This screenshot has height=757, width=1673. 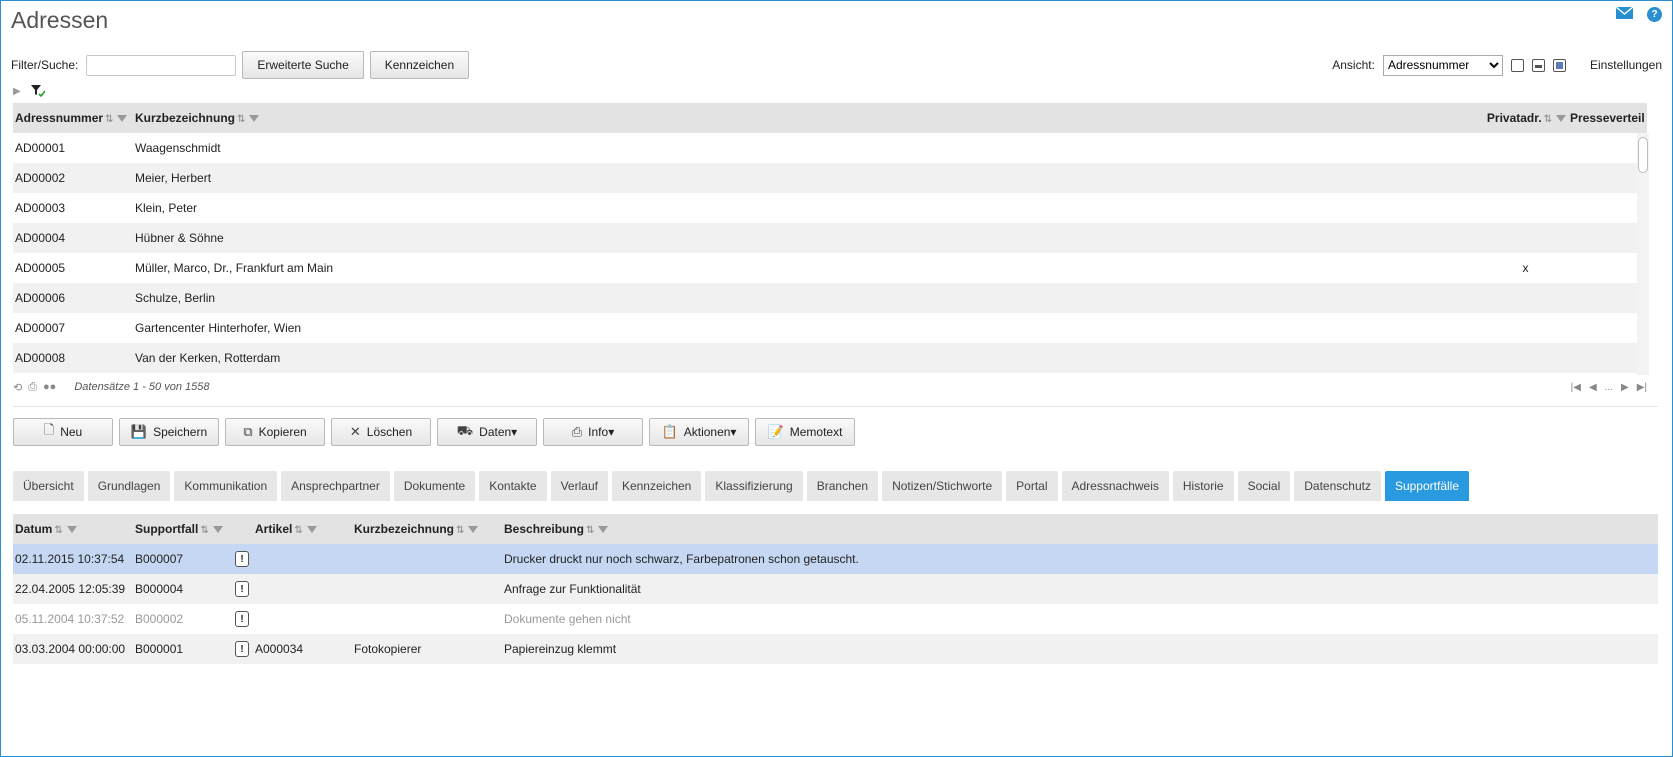 I want to click on last-page-icon: ▶|, so click(x=1642, y=387).